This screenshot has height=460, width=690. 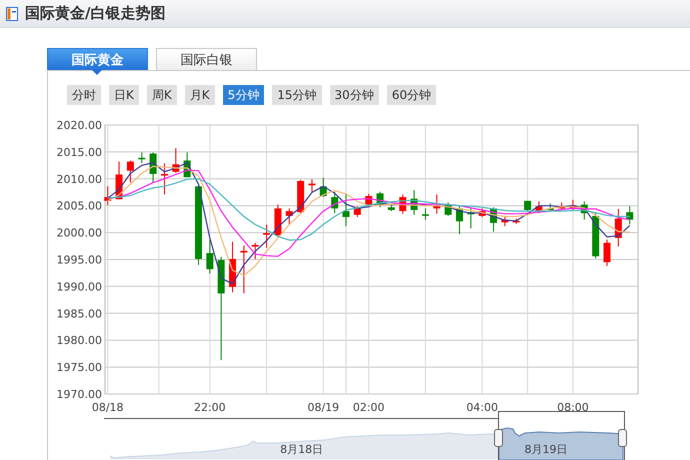 What do you see at coordinates (206, 59) in the screenshot?
I see `tab: 国际白银` at bounding box center [206, 59].